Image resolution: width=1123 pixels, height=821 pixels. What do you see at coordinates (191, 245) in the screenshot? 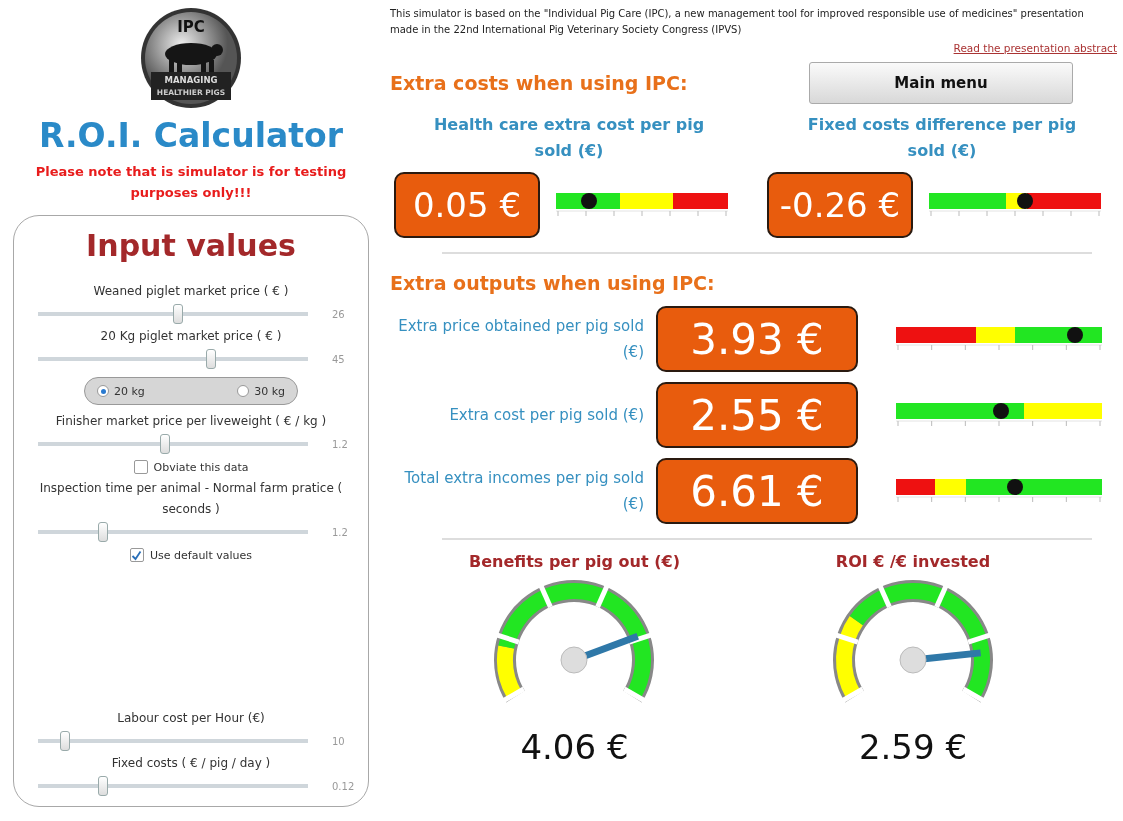
I see `panel-title: Input values` at bounding box center [191, 245].